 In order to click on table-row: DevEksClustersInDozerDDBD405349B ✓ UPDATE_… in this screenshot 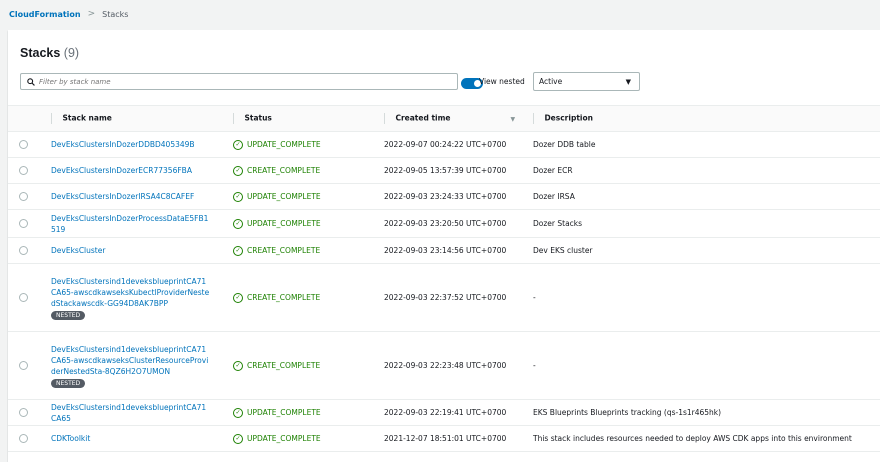, I will do `click(444, 144)`.